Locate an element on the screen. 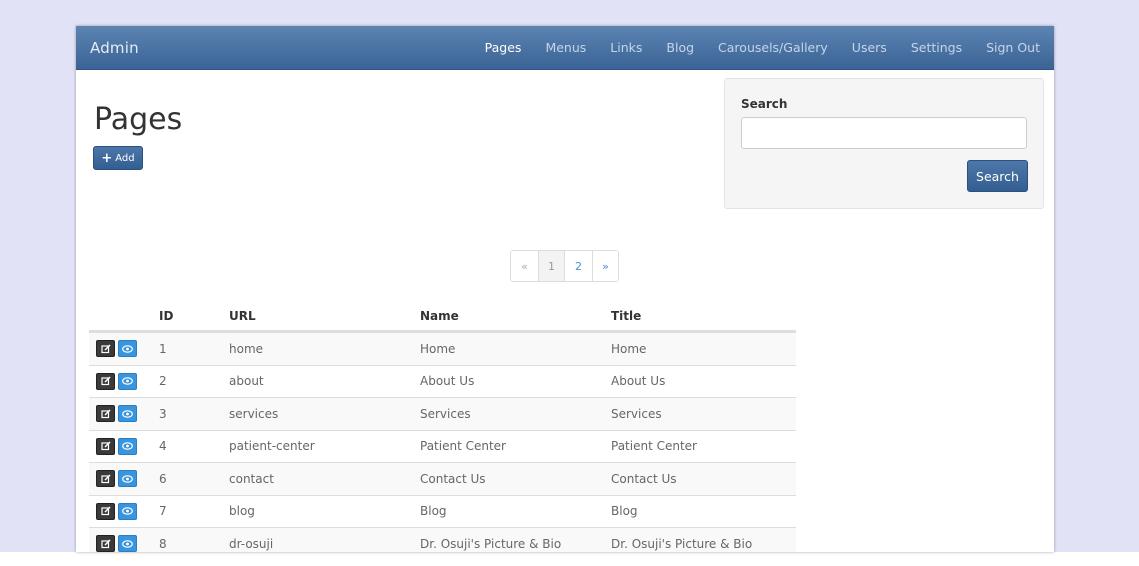 The image size is (1139, 566). table-row: 2 about About Us About Us is located at coordinates (442, 381).